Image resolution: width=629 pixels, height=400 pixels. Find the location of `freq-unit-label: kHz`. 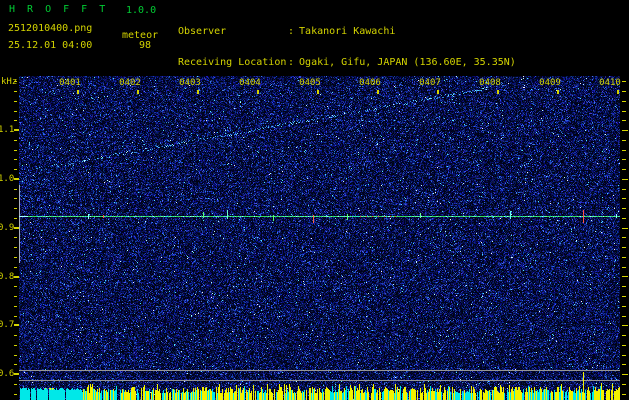

freq-unit-label: kHz is located at coordinates (9, 82).